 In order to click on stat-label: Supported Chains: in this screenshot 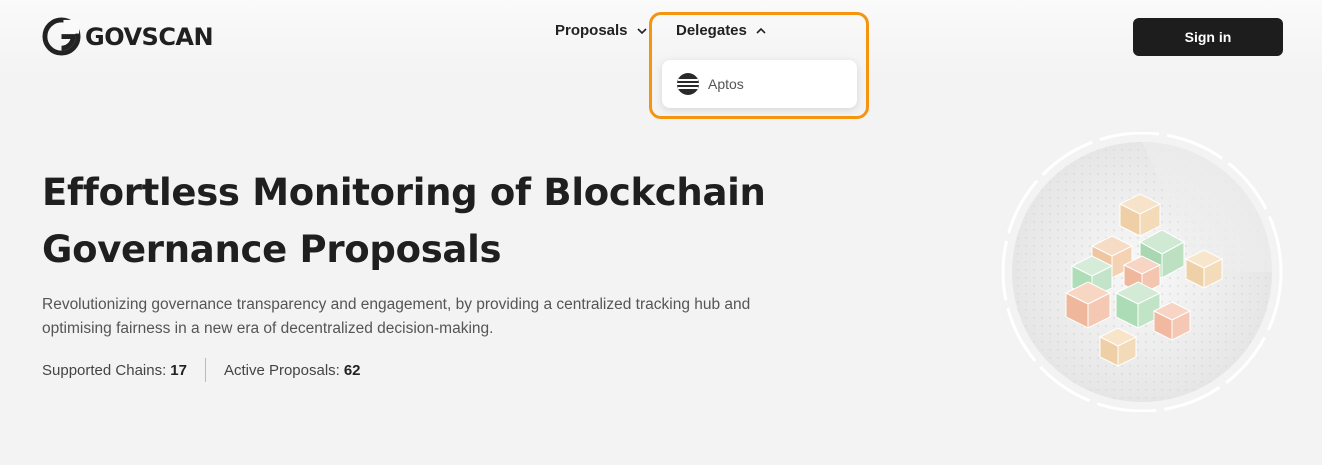, I will do `click(104, 370)`.